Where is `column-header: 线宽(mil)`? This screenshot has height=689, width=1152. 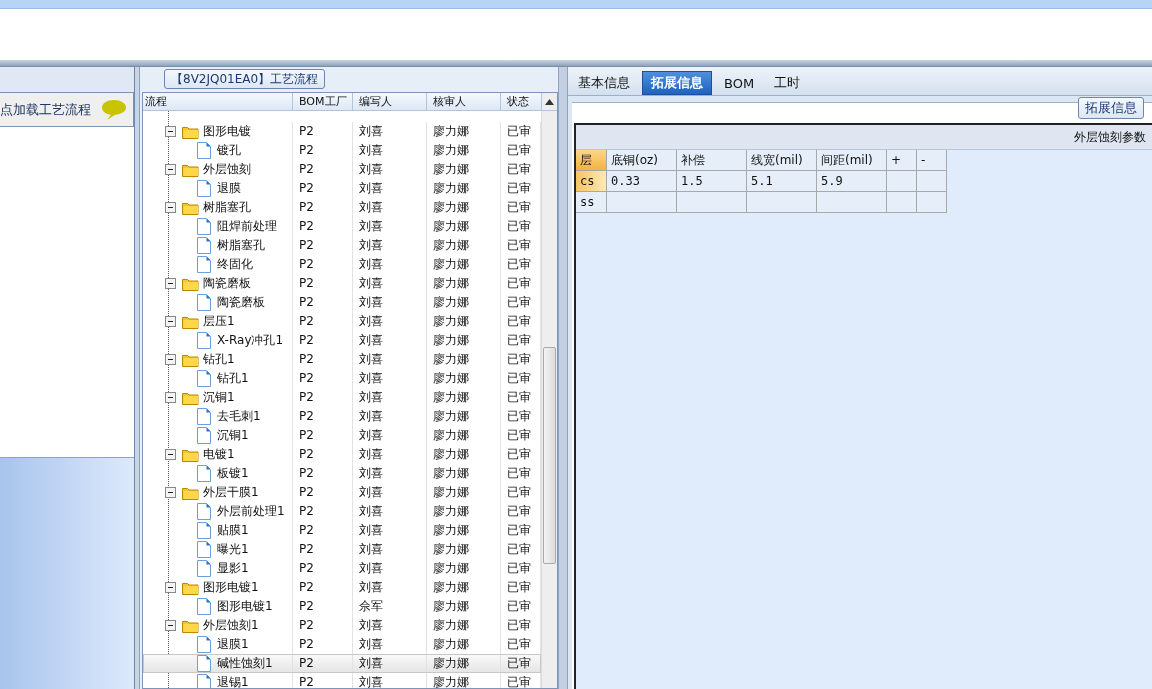 column-header: 线宽(mil) is located at coordinates (782, 160).